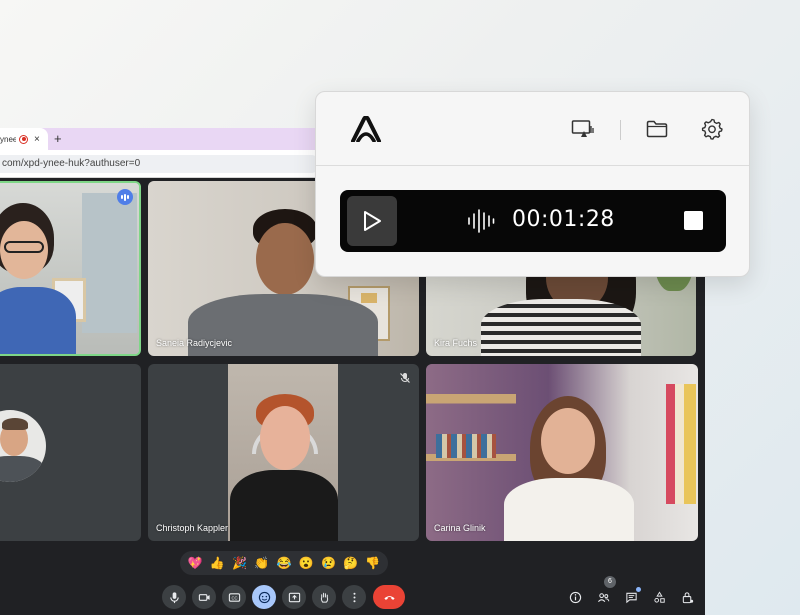  Describe the element at coordinates (23, 446) in the screenshot. I see `avatar` at that location.